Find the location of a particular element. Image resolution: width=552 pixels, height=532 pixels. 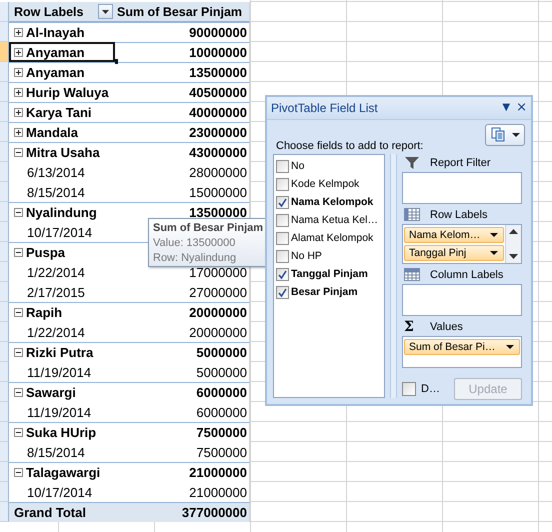

value-cell: 15000000 is located at coordinates (218, 192).